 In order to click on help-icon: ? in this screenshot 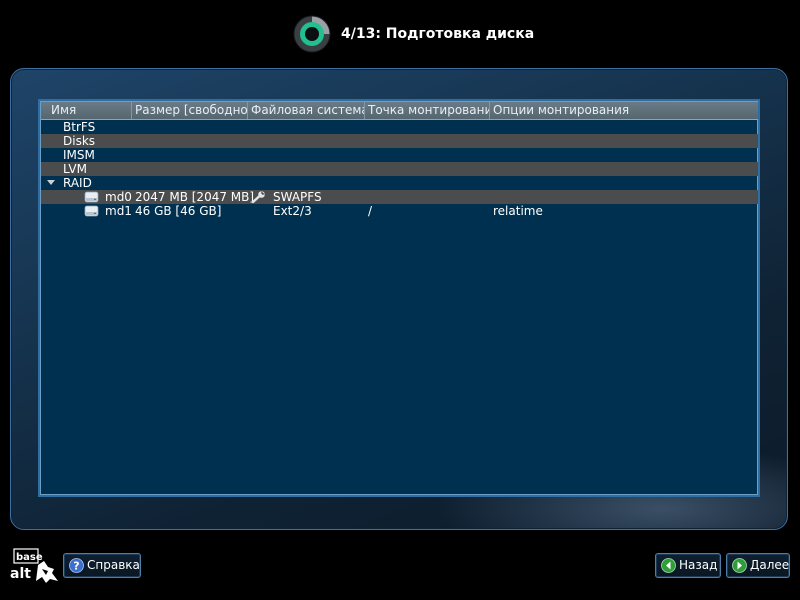, I will do `click(76, 565)`.